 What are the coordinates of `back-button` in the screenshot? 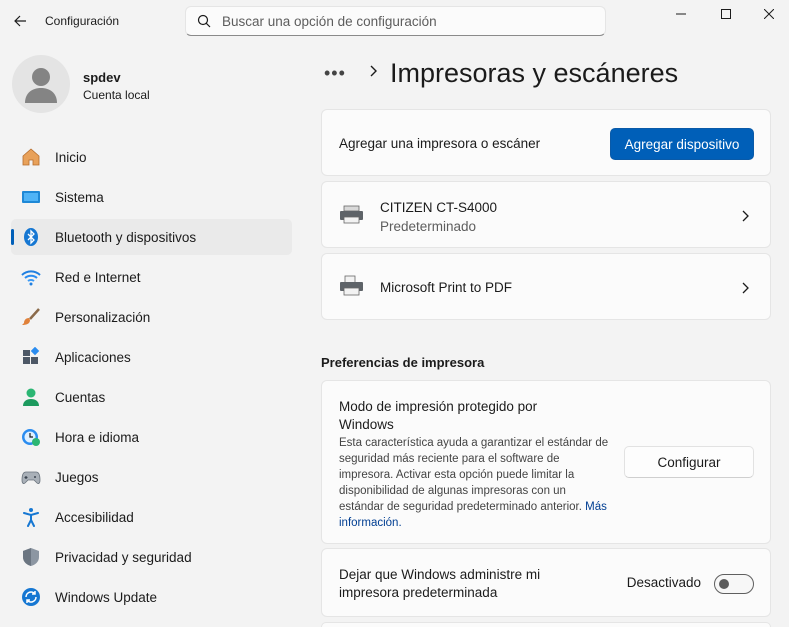 It's located at (20, 21).